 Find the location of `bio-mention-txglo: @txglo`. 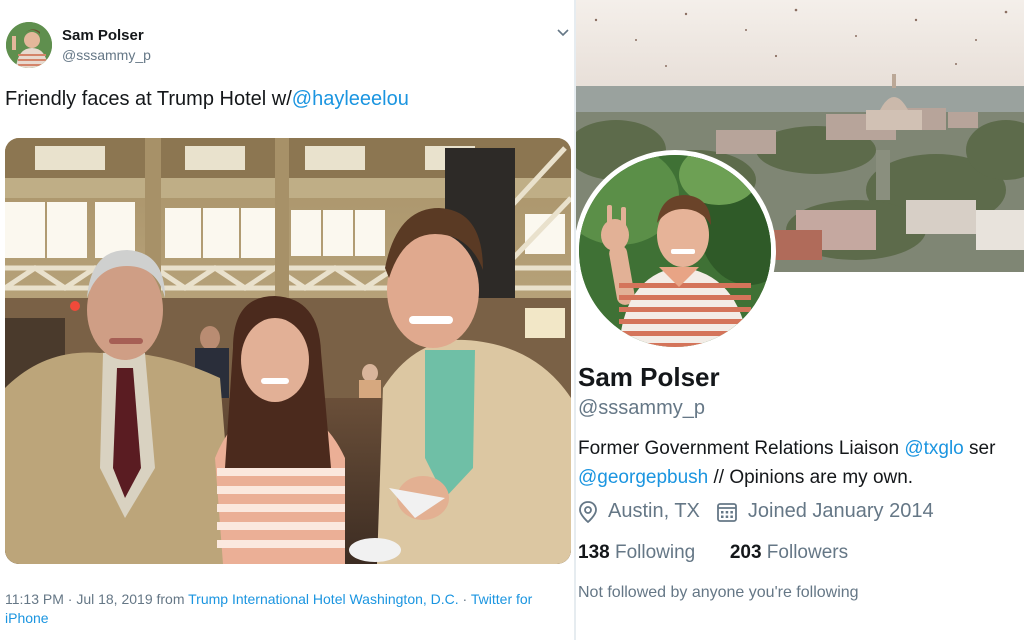

bio-mention-txglo: @txglo is located at coordinates (933, 448).